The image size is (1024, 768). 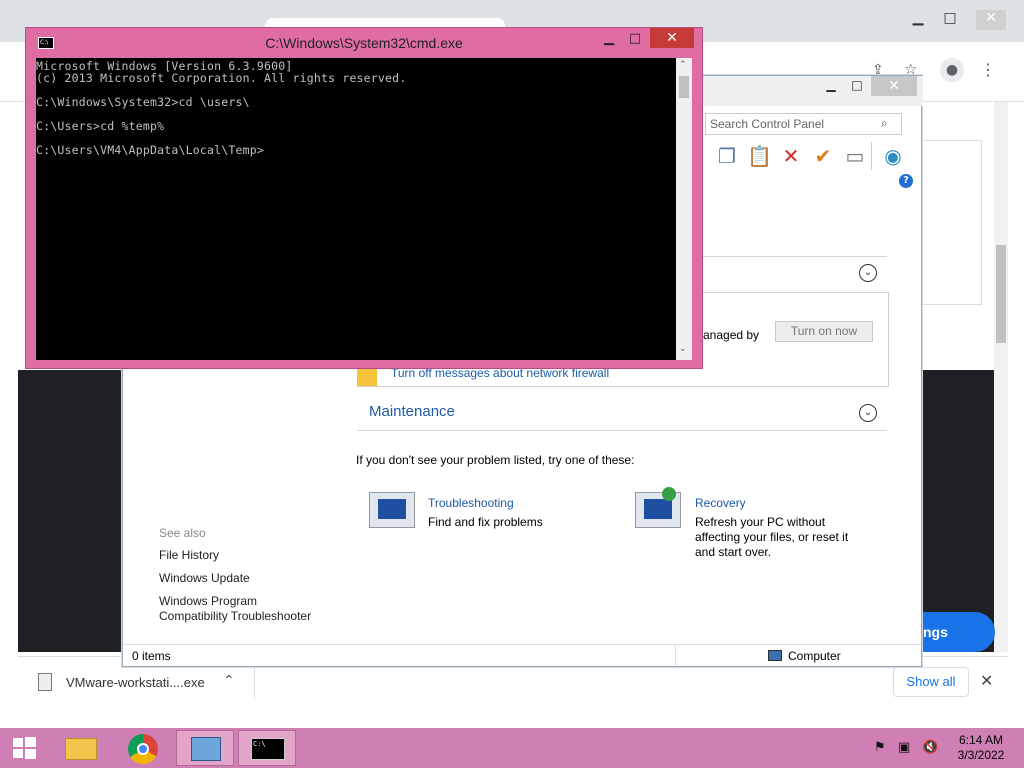 I want to click on compat-link-line-2: Compatibility Troubleshooter, so click(x=235, y=616).